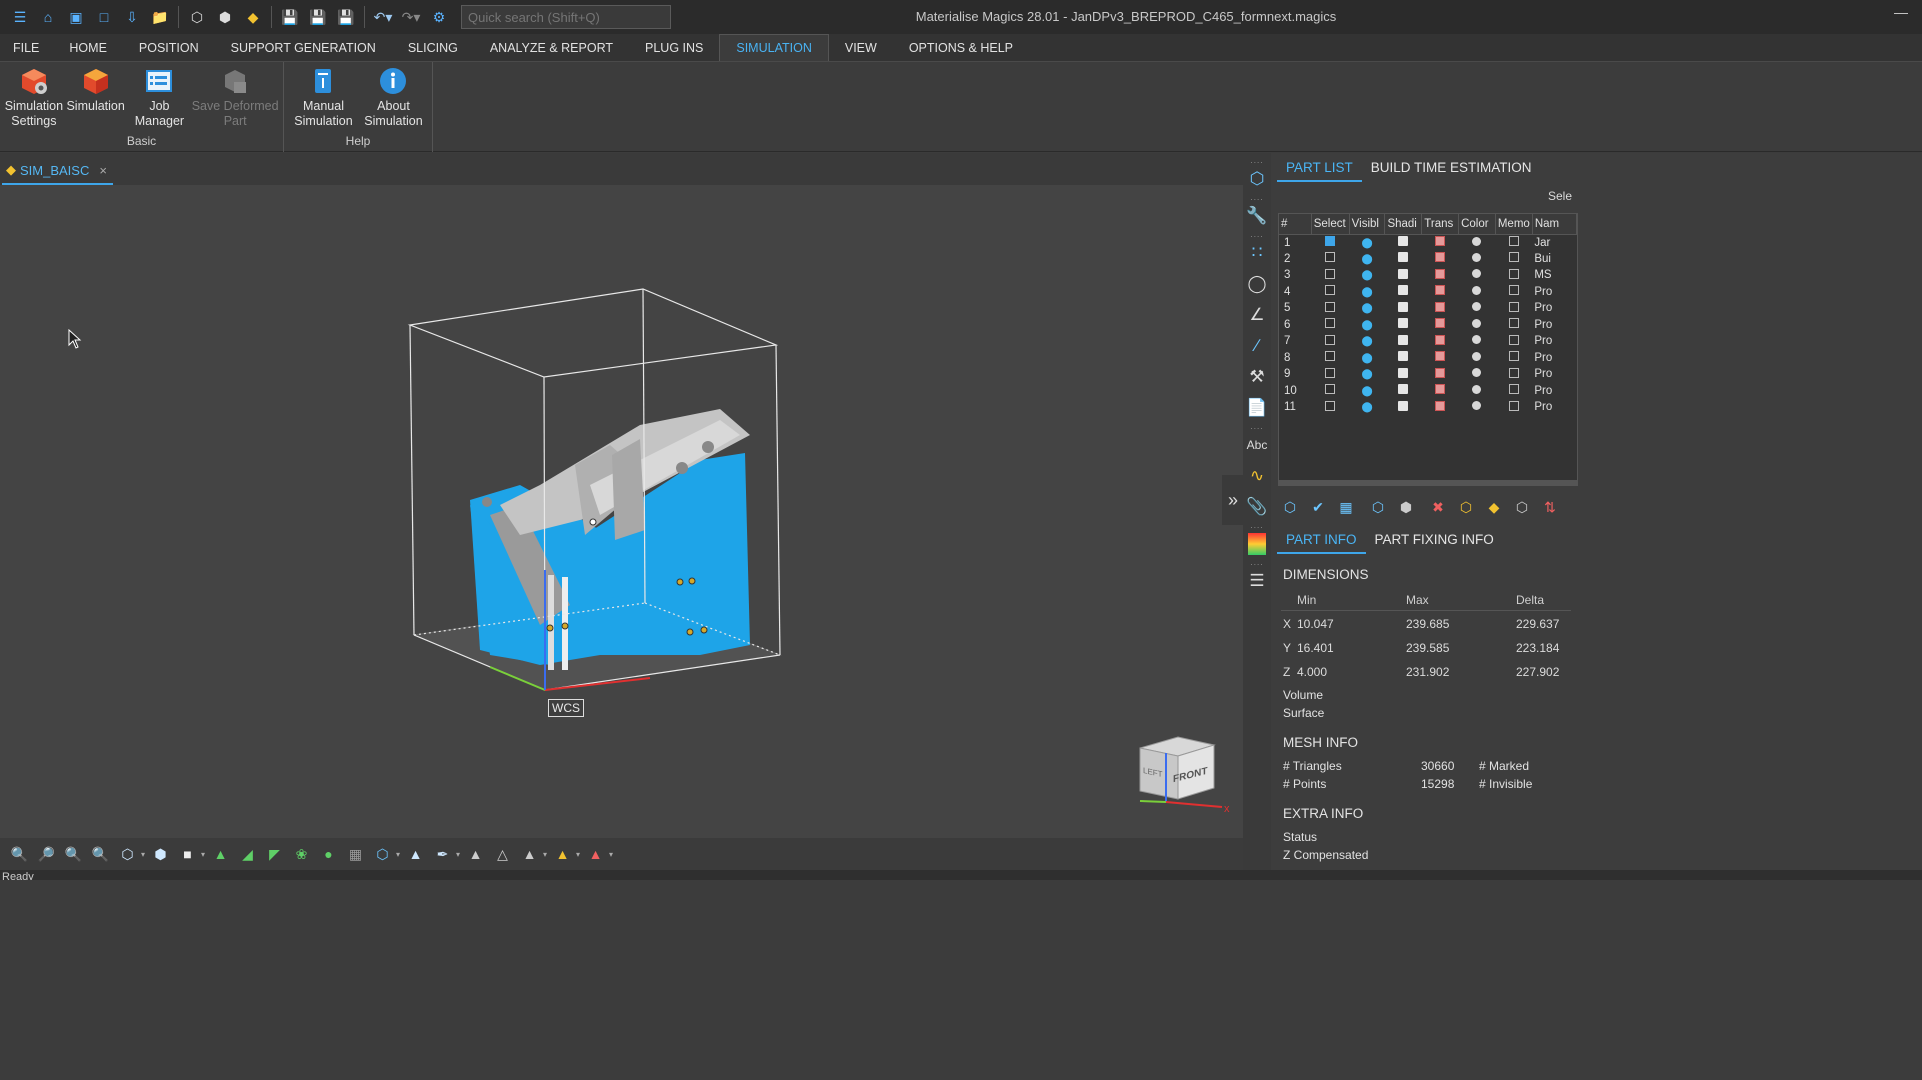 The image size is (1922, 1080). I want to click on table-row: 9 ⬤ Pro, so click(1428, 374).